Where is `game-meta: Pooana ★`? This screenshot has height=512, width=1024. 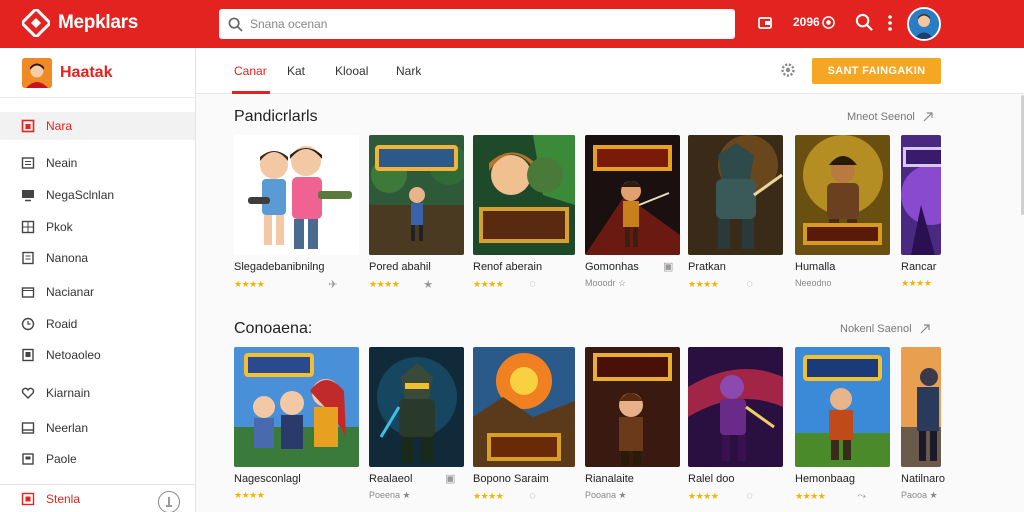 game-meta: Pooana ★ is located at coordinates (606, 495).